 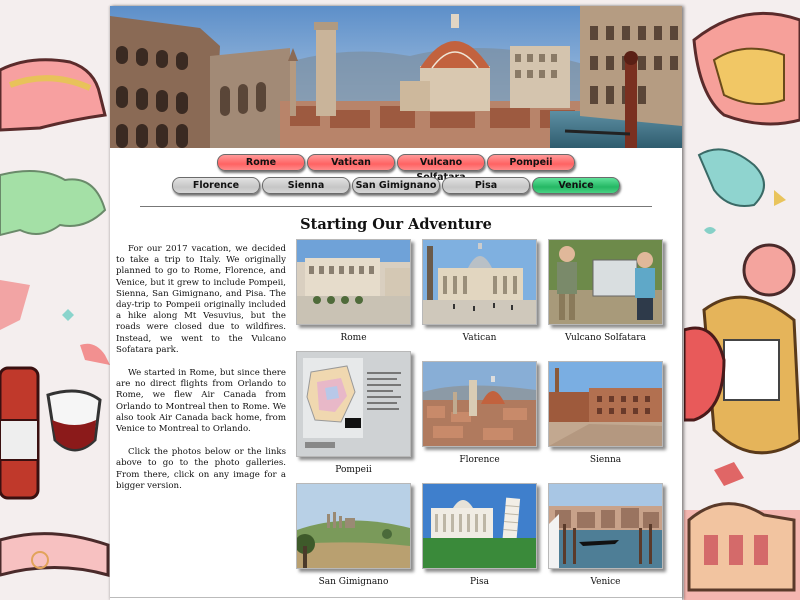 I want to click on photo-caption: Vulcano Solfatara, so click(x=605, y=338).